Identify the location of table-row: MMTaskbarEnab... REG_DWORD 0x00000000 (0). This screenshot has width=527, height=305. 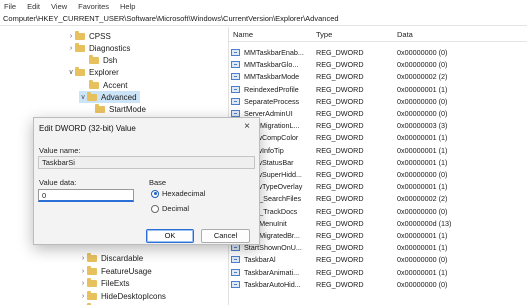
(378, 53).